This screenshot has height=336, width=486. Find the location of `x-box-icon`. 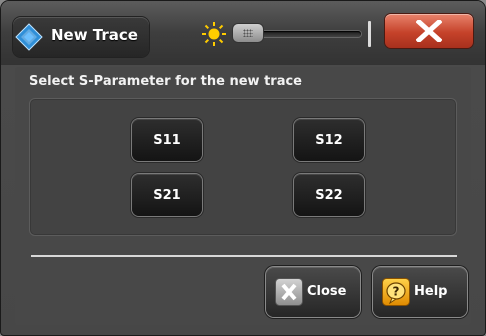

x-box-icon is located at coordinates (289, 292).